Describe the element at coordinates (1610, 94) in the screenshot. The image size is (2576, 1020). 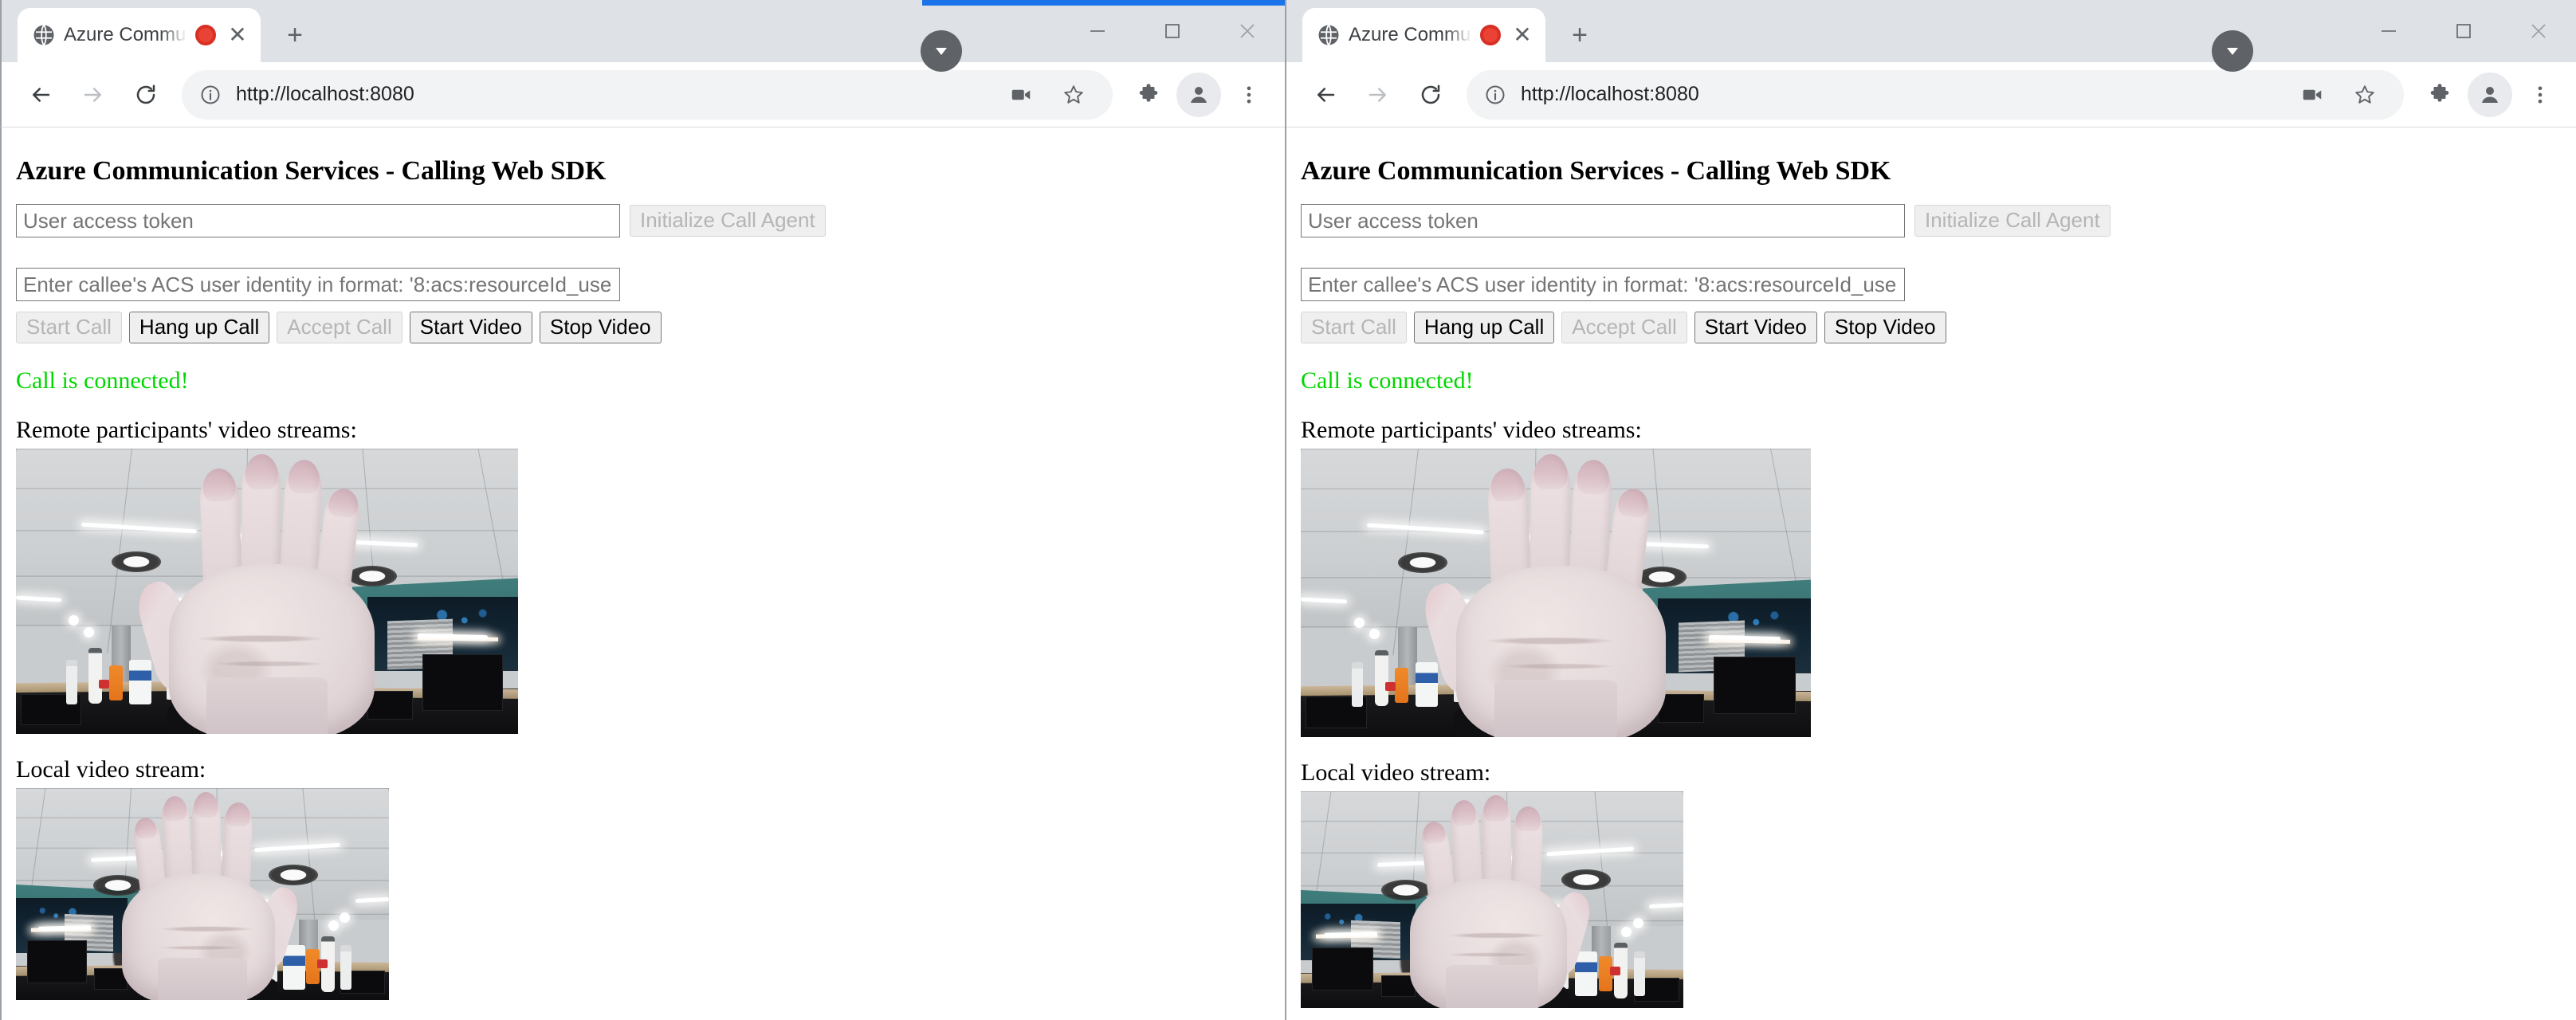
I see `address-bar-url-2: http://localhost:8080` at that location.